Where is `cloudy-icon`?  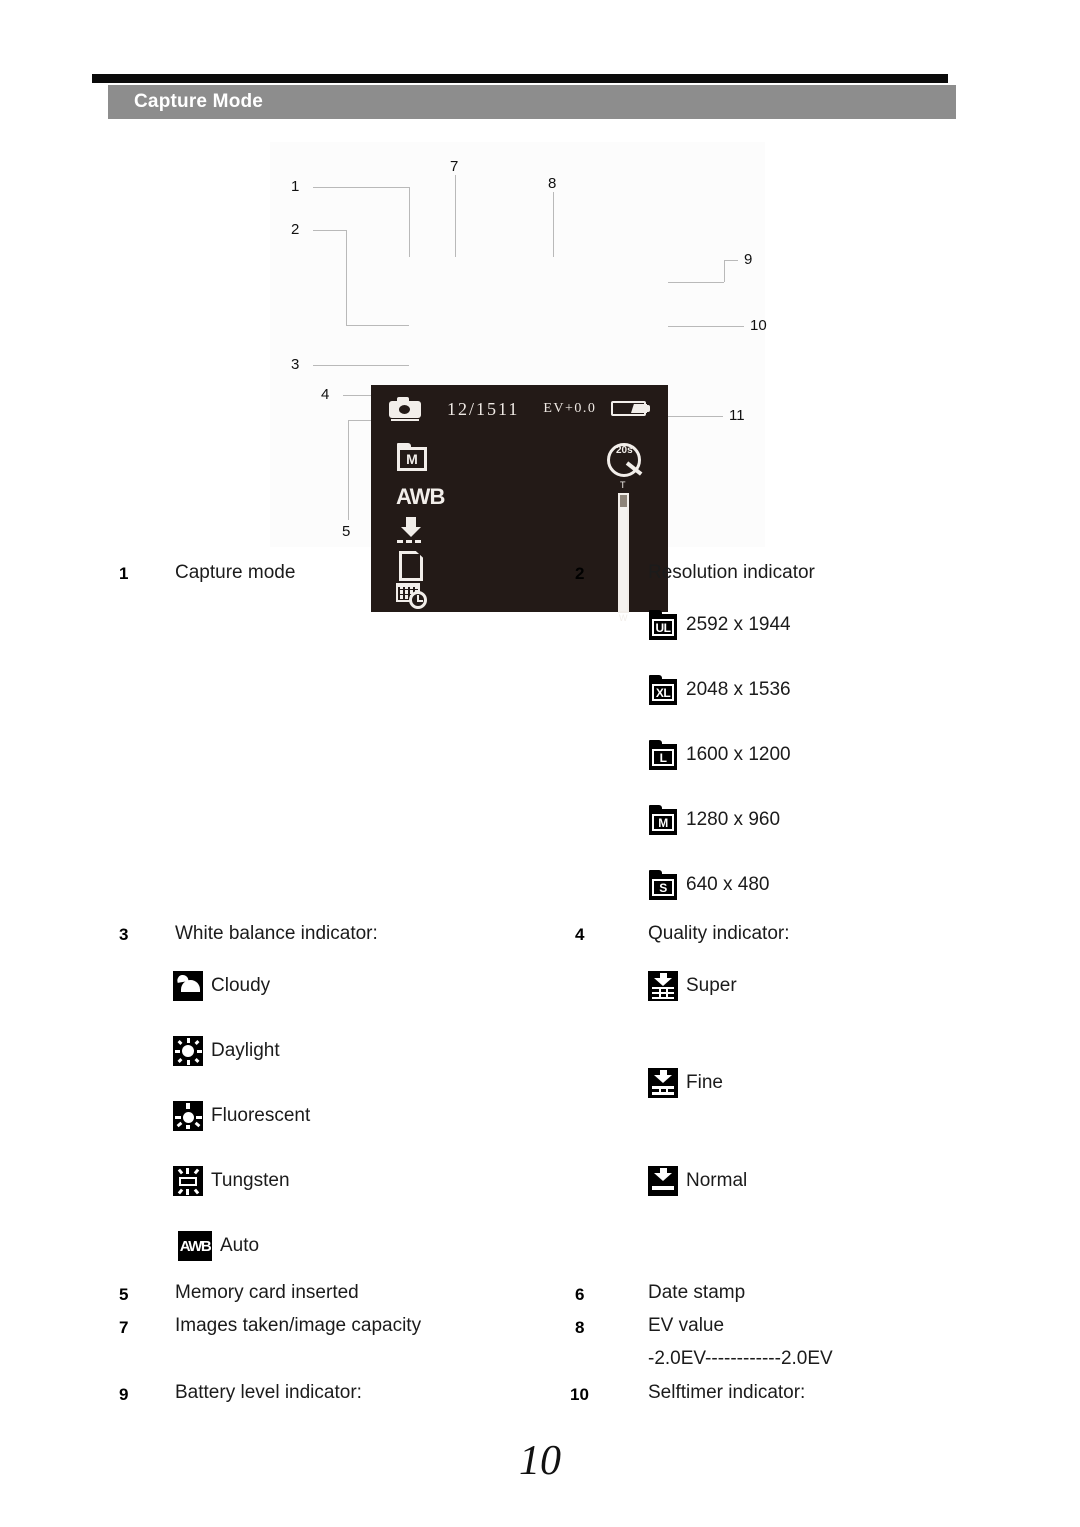
cloudy-icon is located at coordinates (188, 986).